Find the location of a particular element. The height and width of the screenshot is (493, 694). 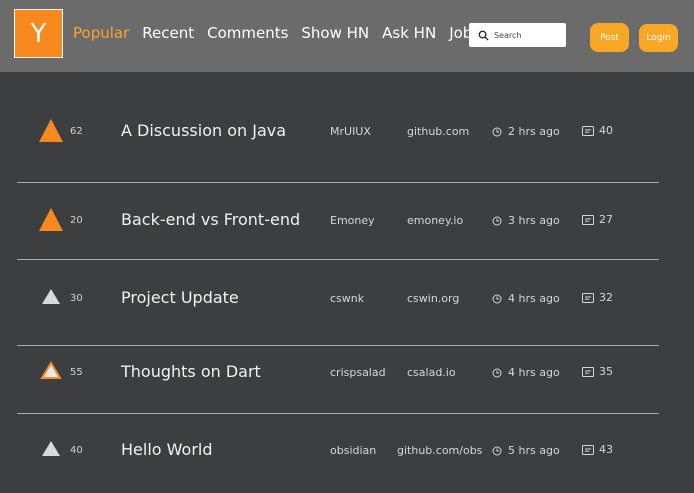

story-author-link: MrUIUX is located at coordinates (350, 131).